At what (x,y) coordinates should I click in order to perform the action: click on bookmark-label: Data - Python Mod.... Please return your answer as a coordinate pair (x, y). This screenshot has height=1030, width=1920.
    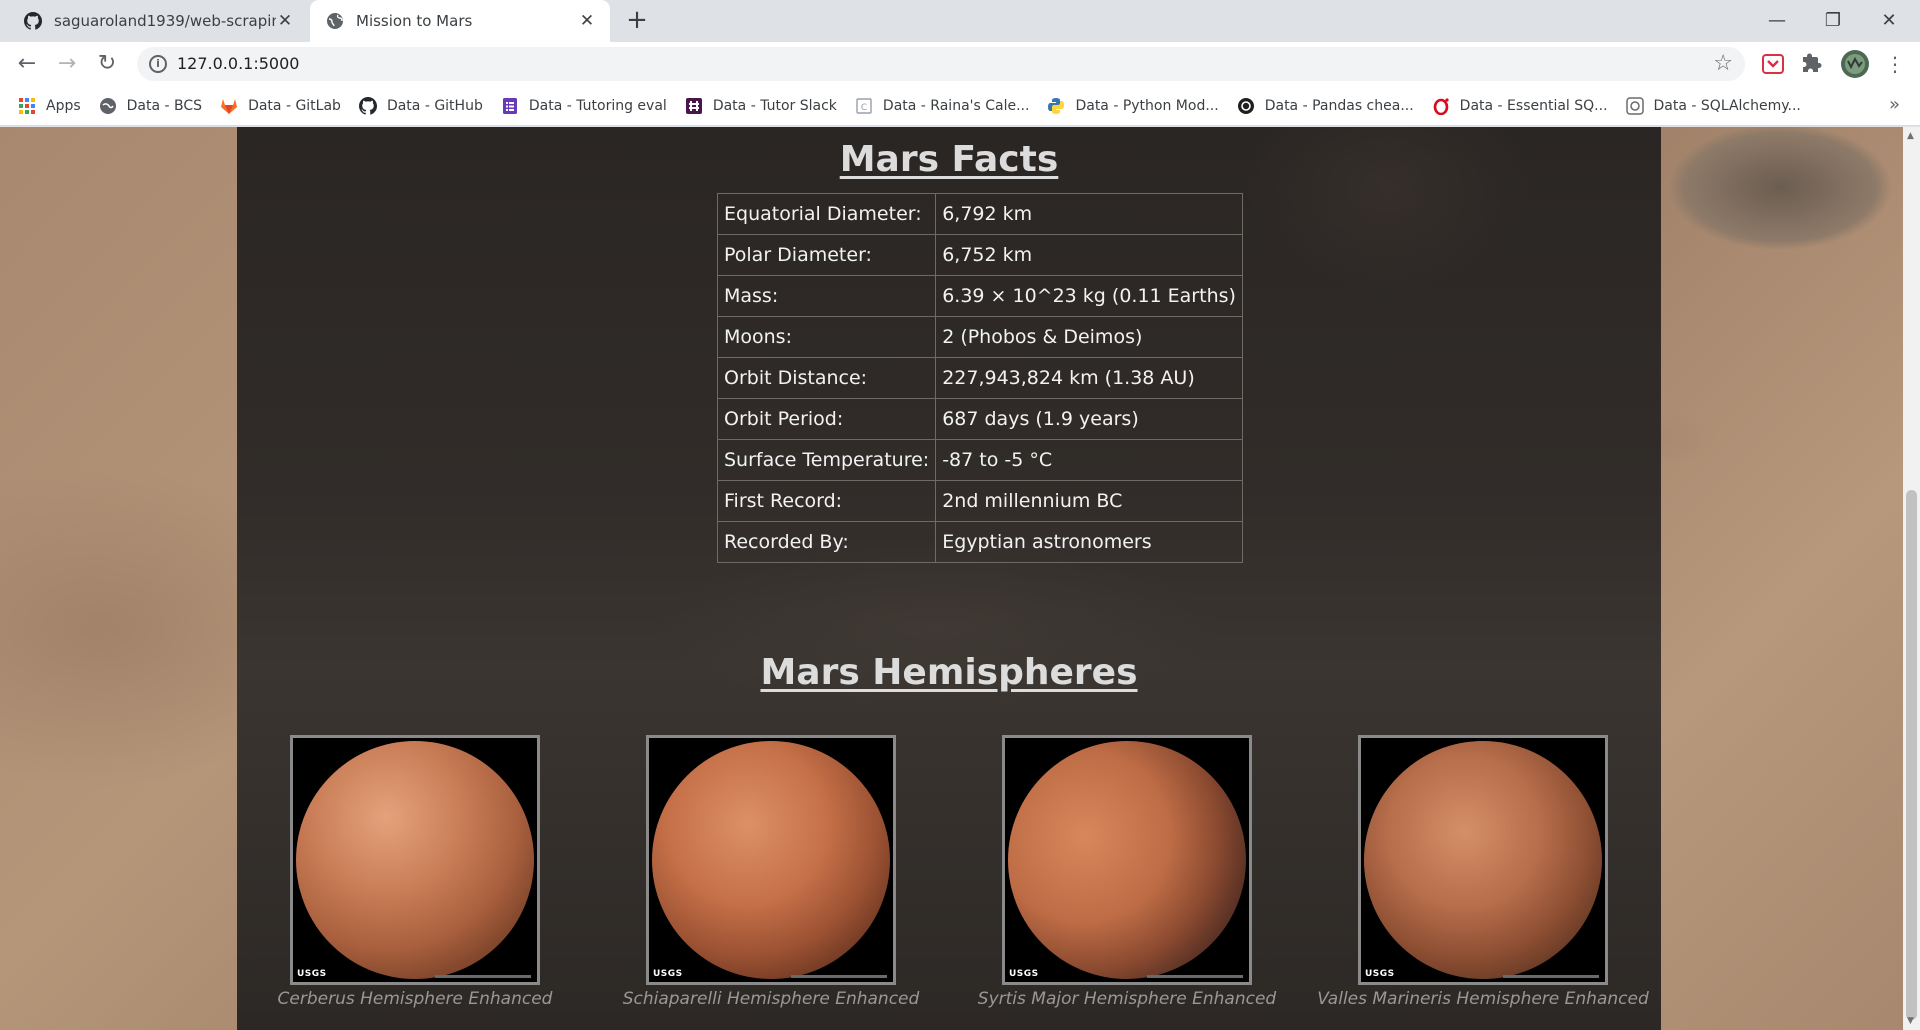
    Looking at the image, I should click on (1147, 105).